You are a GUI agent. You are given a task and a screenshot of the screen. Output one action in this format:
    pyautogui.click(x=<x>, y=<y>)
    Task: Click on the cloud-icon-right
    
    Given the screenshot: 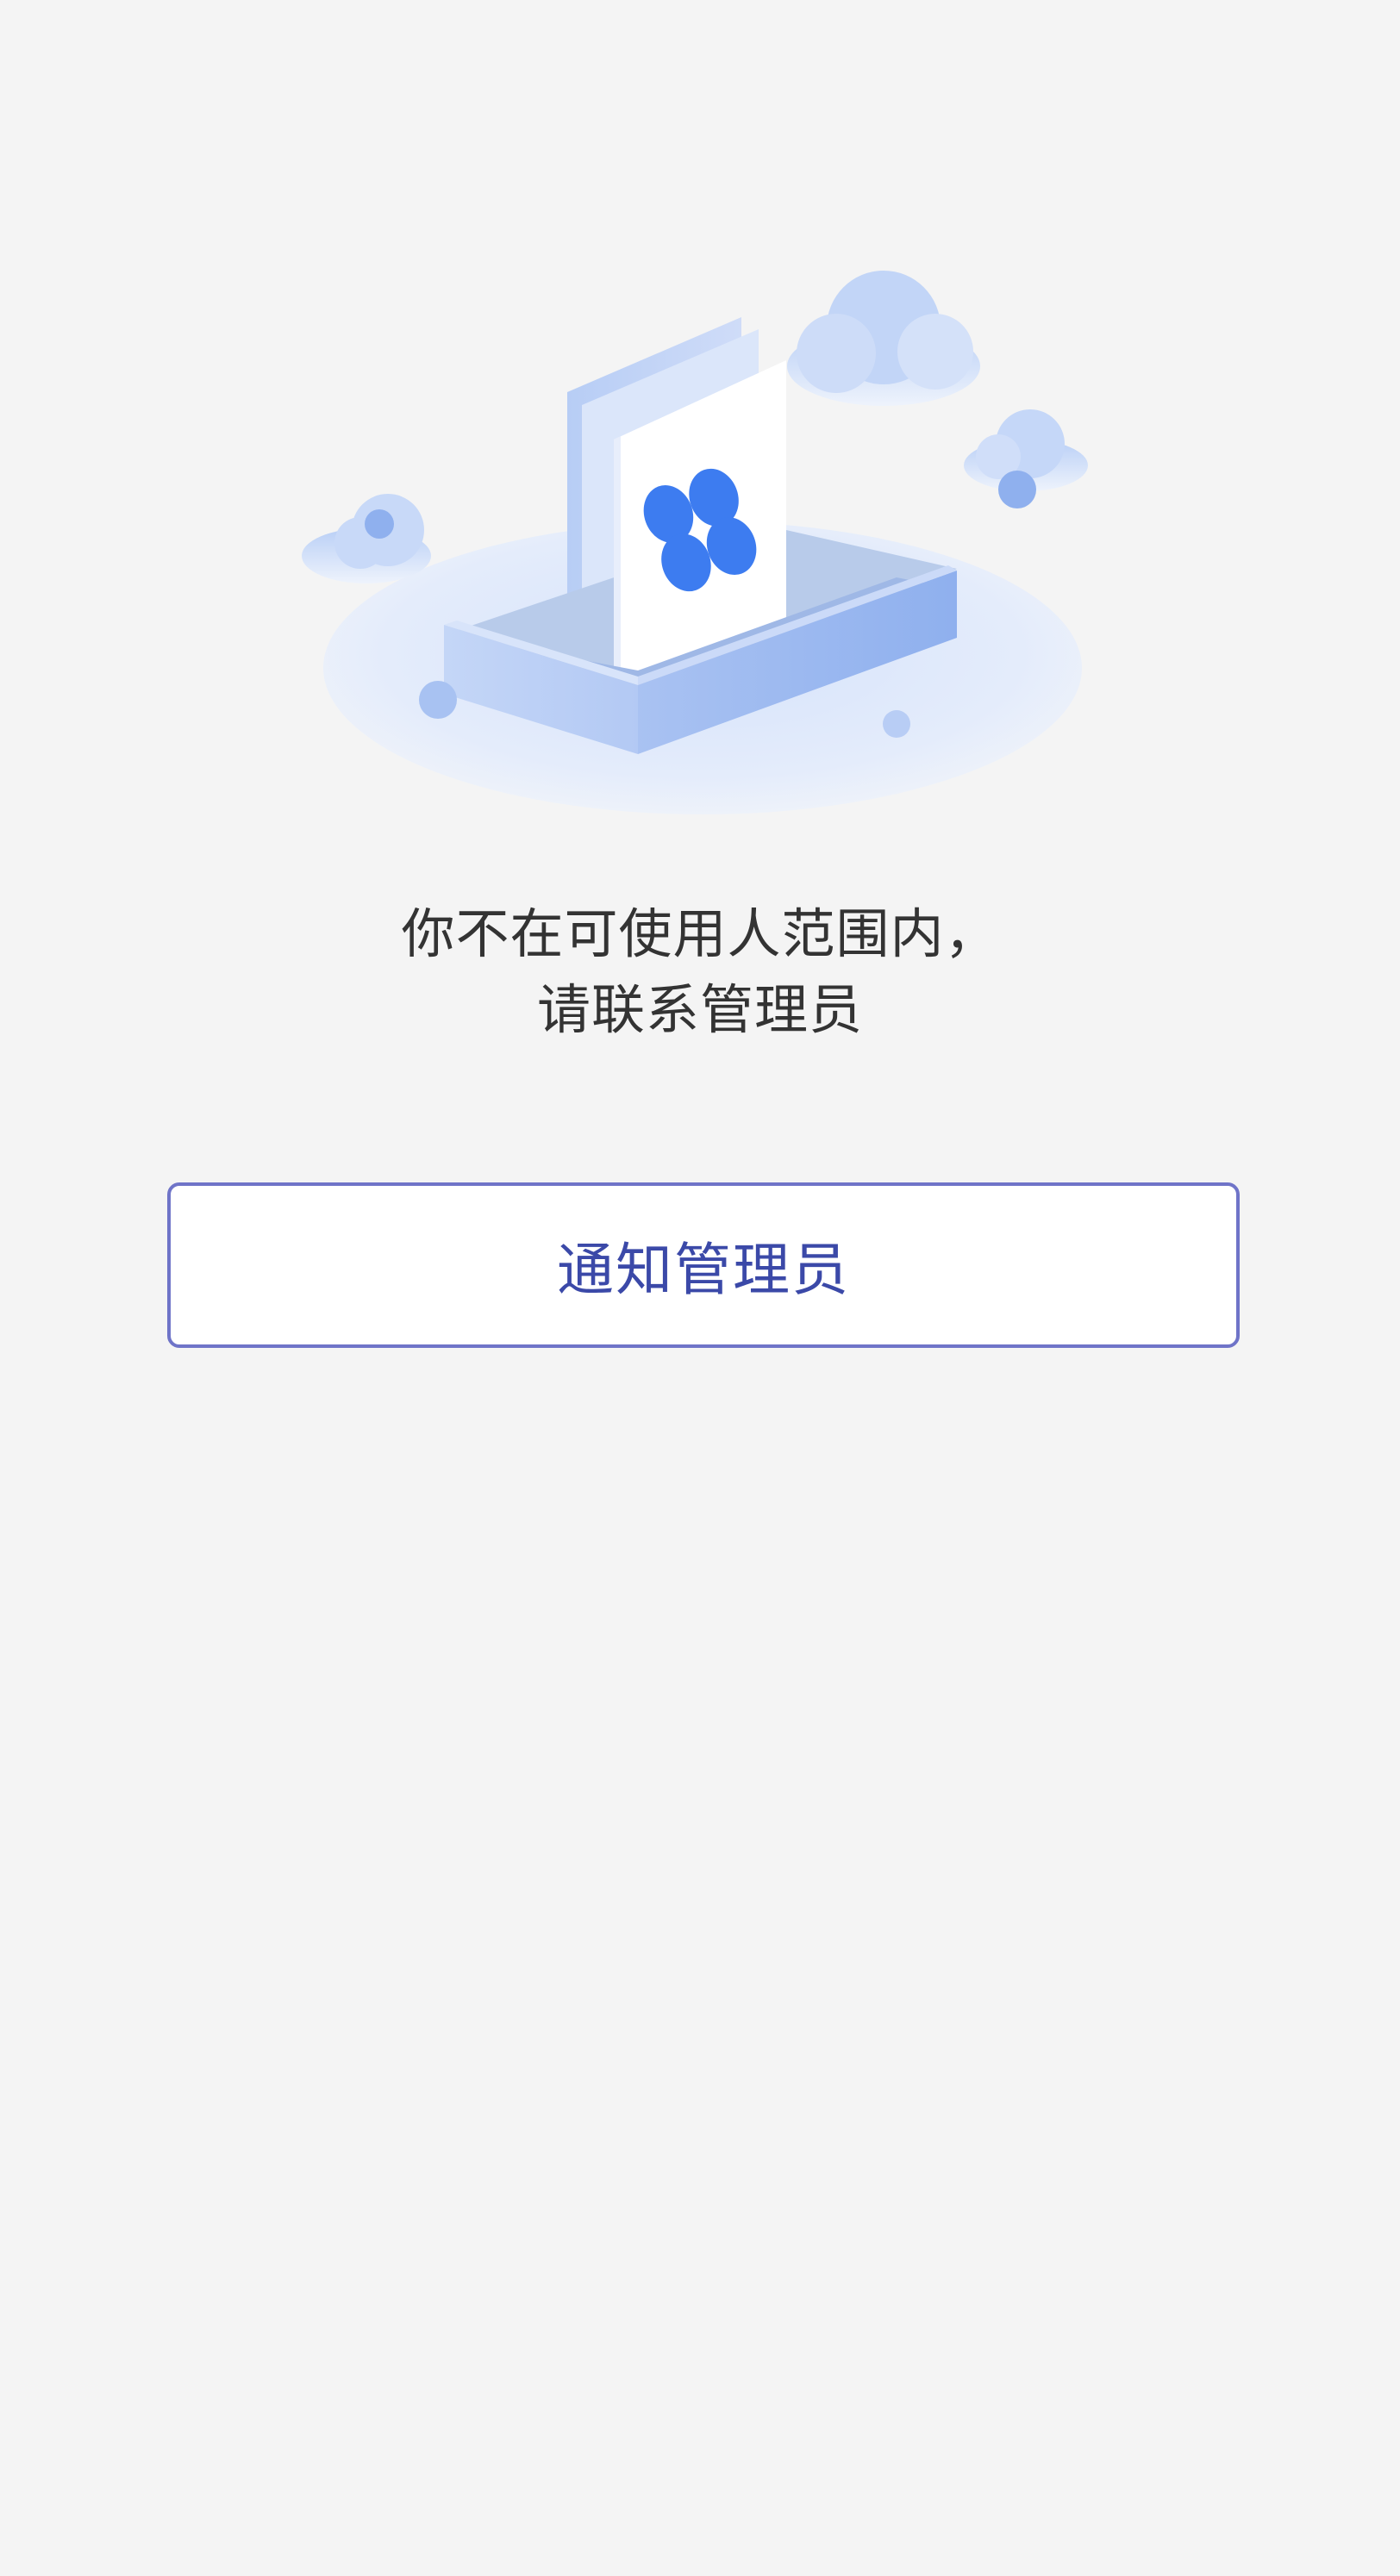 What is the action you would take?
    pyautogui.click(x=1026, y=458)
    